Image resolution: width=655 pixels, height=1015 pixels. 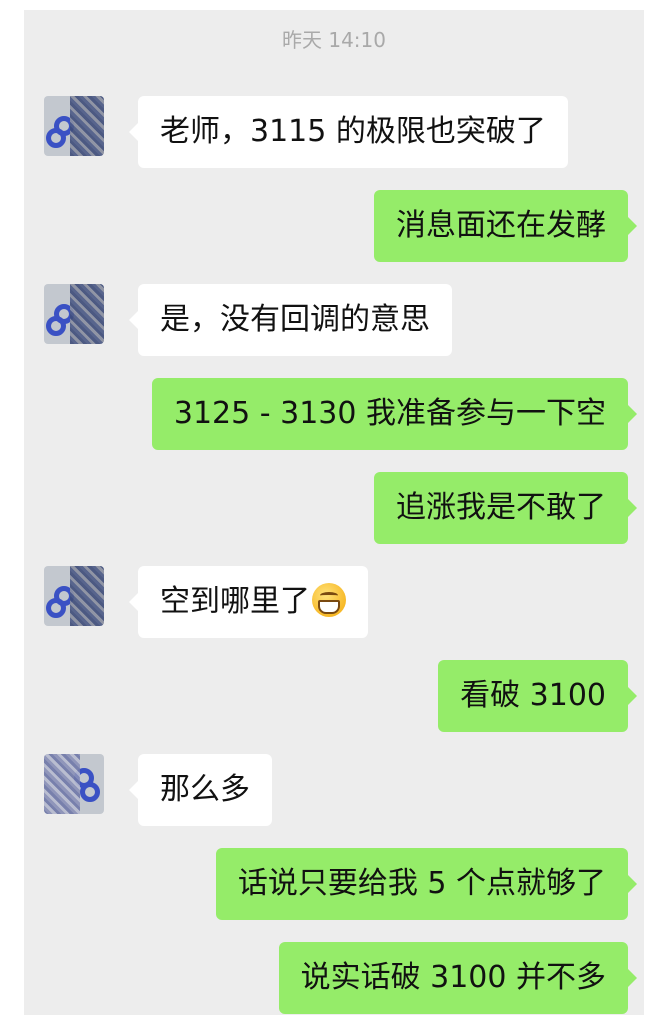 I want to click on incoming-message-bubble: 老师，3115 的极限也突破了, so click(x=348, y=132).